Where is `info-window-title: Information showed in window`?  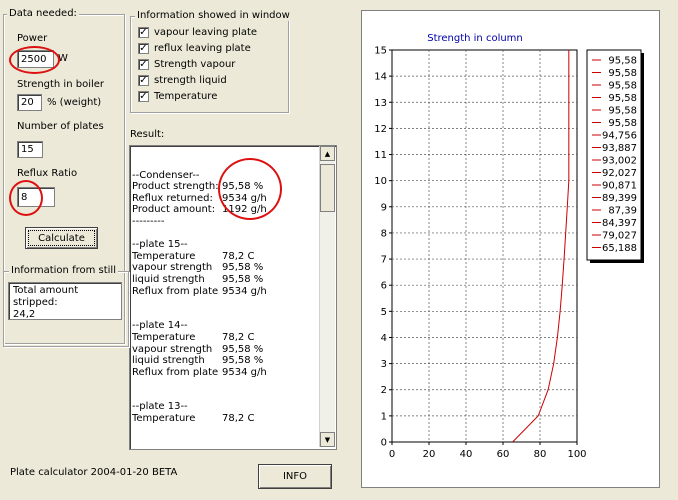 info-window-title: Information showed in window is located at coordinates (213, 15).